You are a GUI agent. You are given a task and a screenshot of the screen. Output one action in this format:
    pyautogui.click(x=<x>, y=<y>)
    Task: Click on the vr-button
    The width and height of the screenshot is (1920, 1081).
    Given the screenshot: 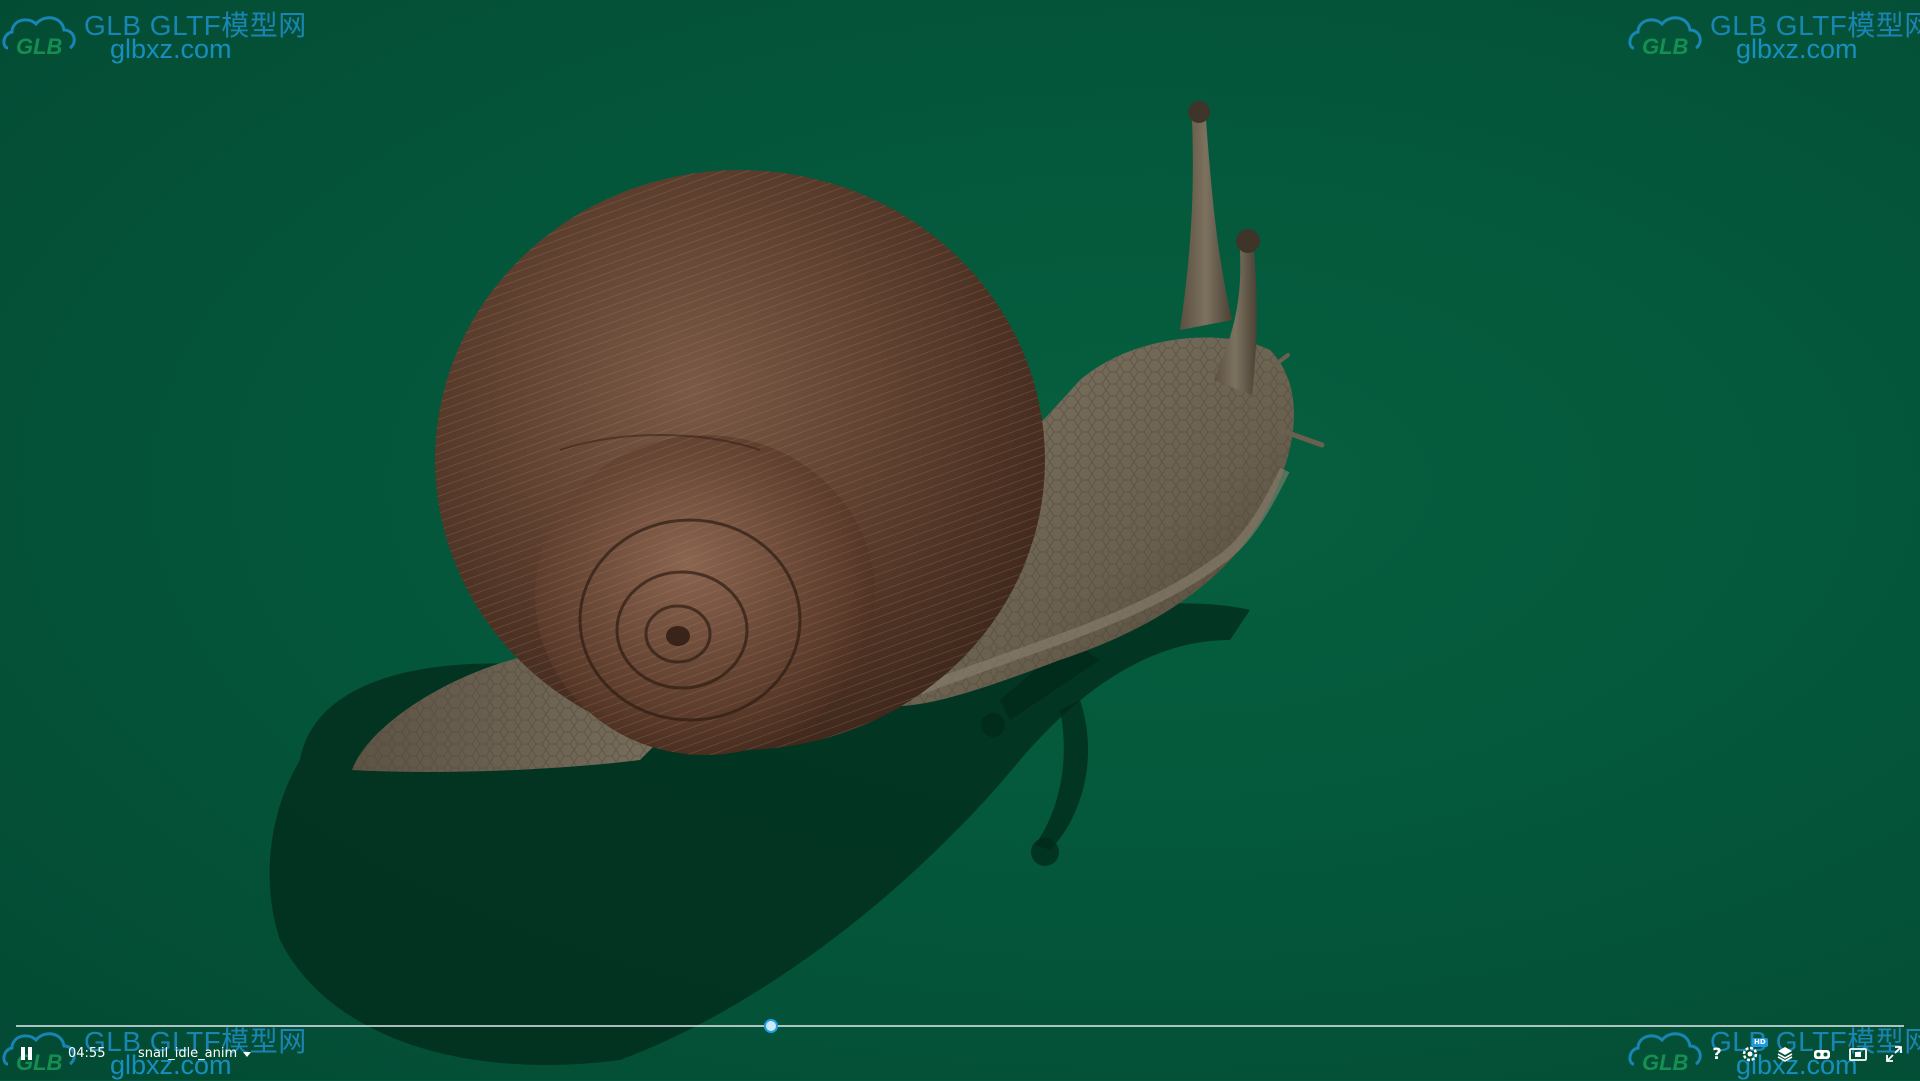 What is the action you would take?
    pyautogui.click(x=1822, y=1054)
    